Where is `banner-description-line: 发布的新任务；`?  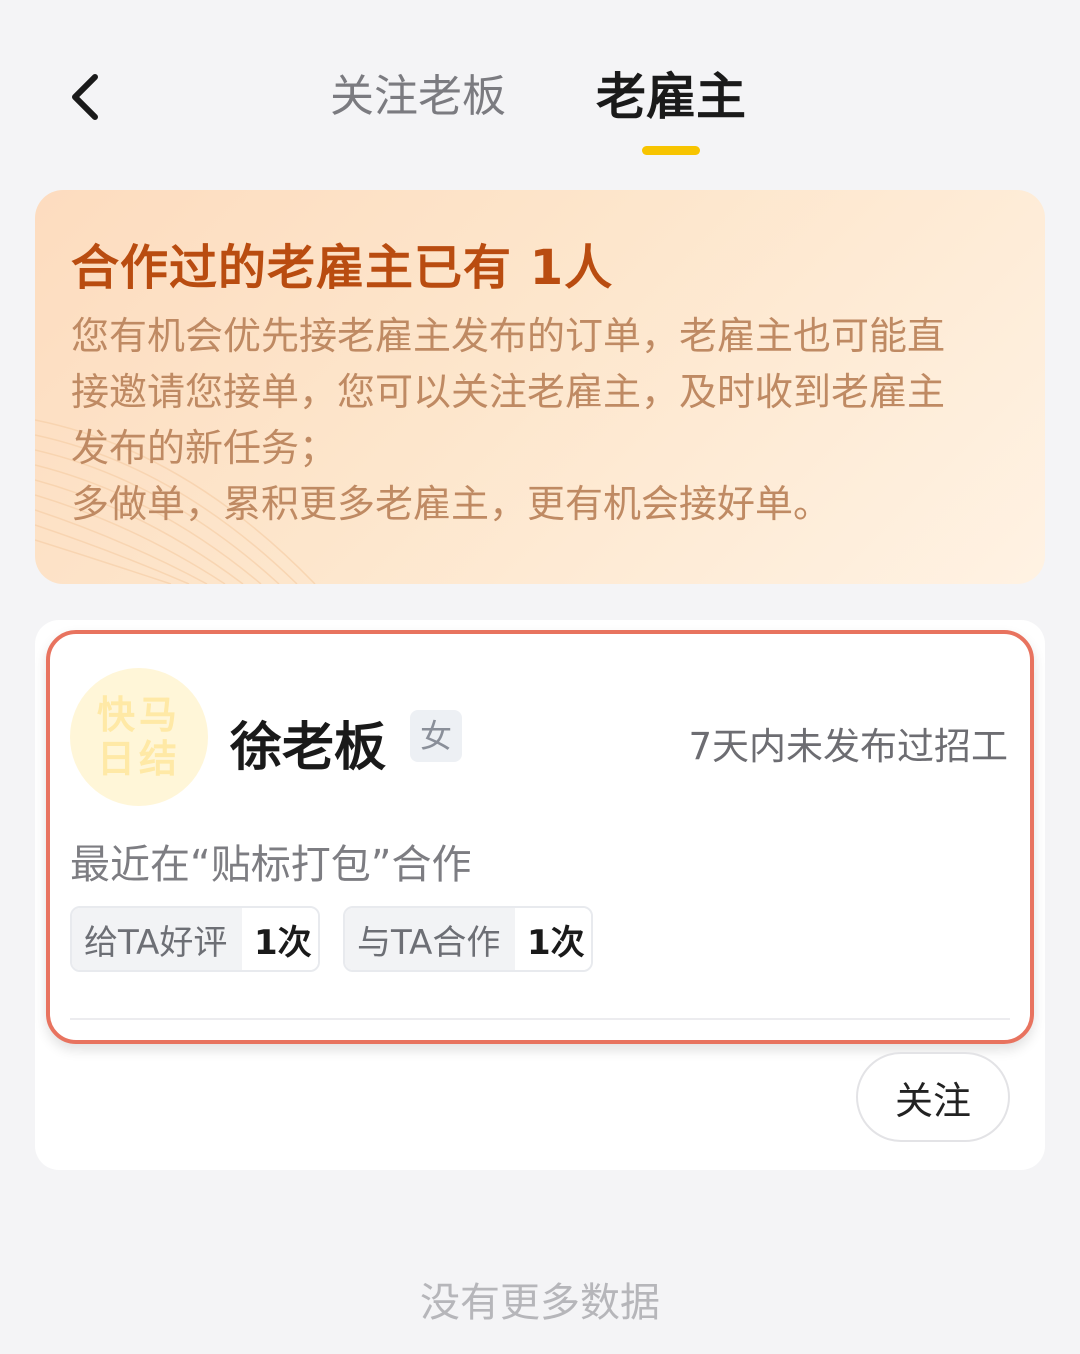 banner-description-line: 发布的新任务； is located at coordinates (204, 448).